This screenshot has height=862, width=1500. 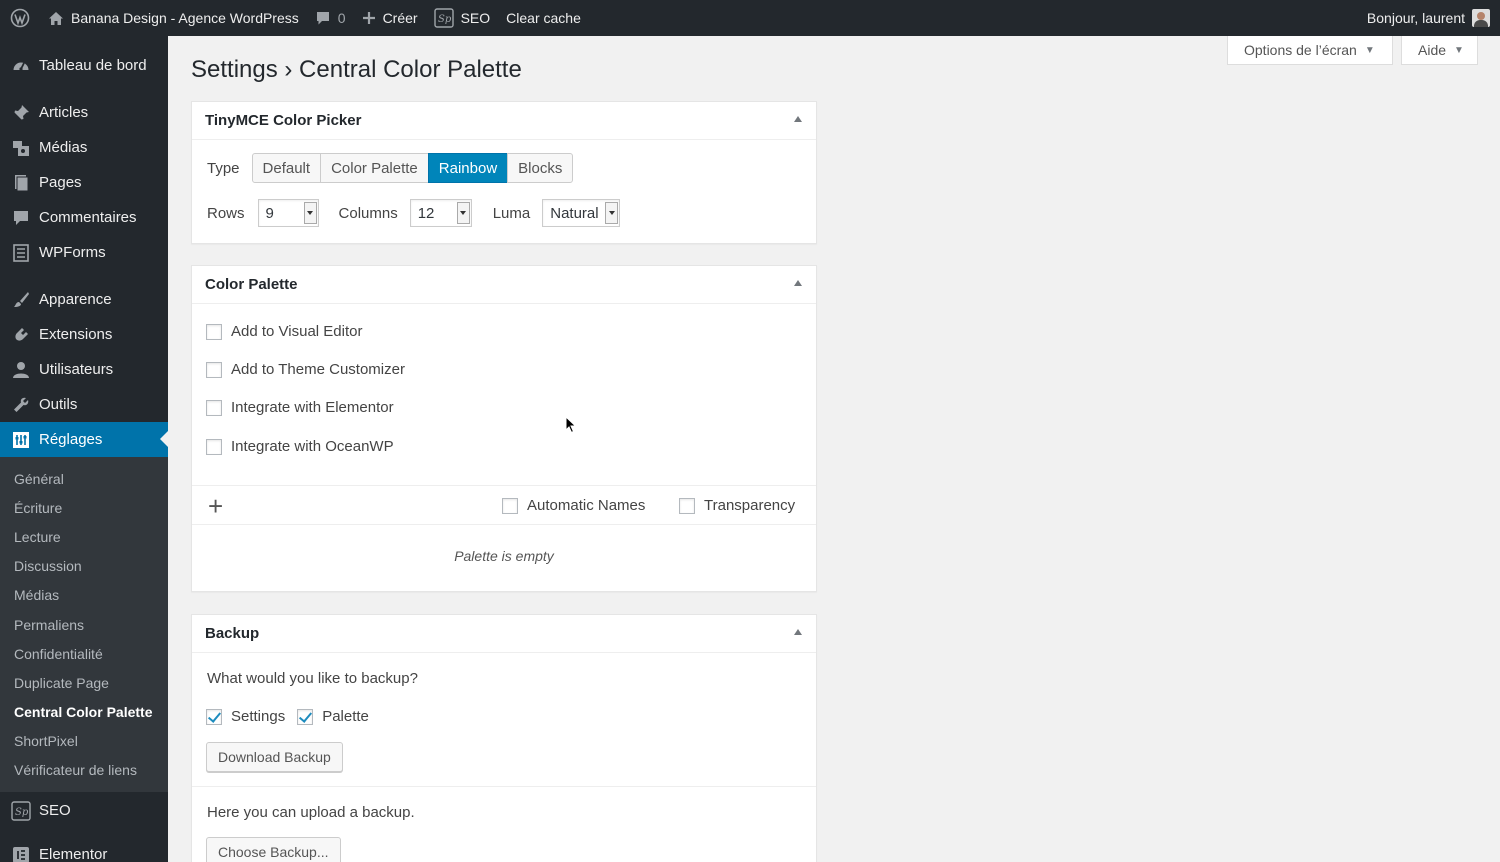 What do you see at coordinates (84, 770) in the screenshot?
I see `submenu-item-link-checker: Vérificateur de liens` at bounding box center [84, 770].